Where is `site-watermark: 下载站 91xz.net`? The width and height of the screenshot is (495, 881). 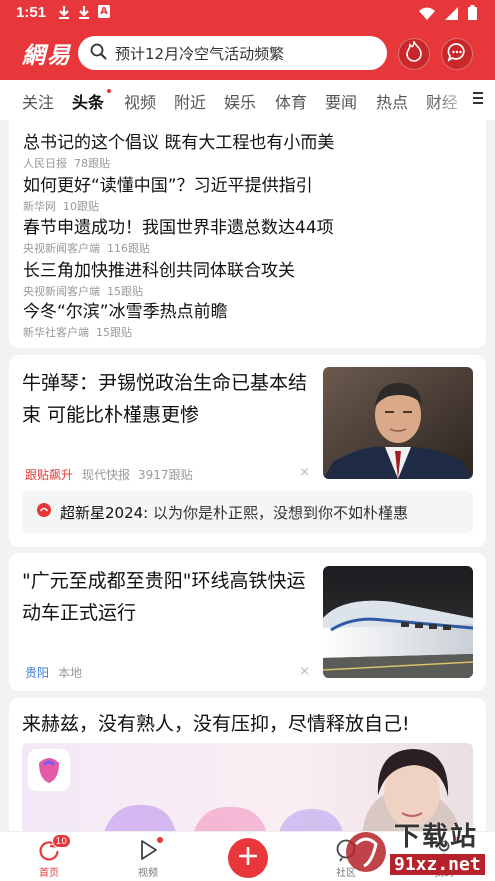
site-watermark: 下载站 91xz.net is located at coordinates (419, 846).